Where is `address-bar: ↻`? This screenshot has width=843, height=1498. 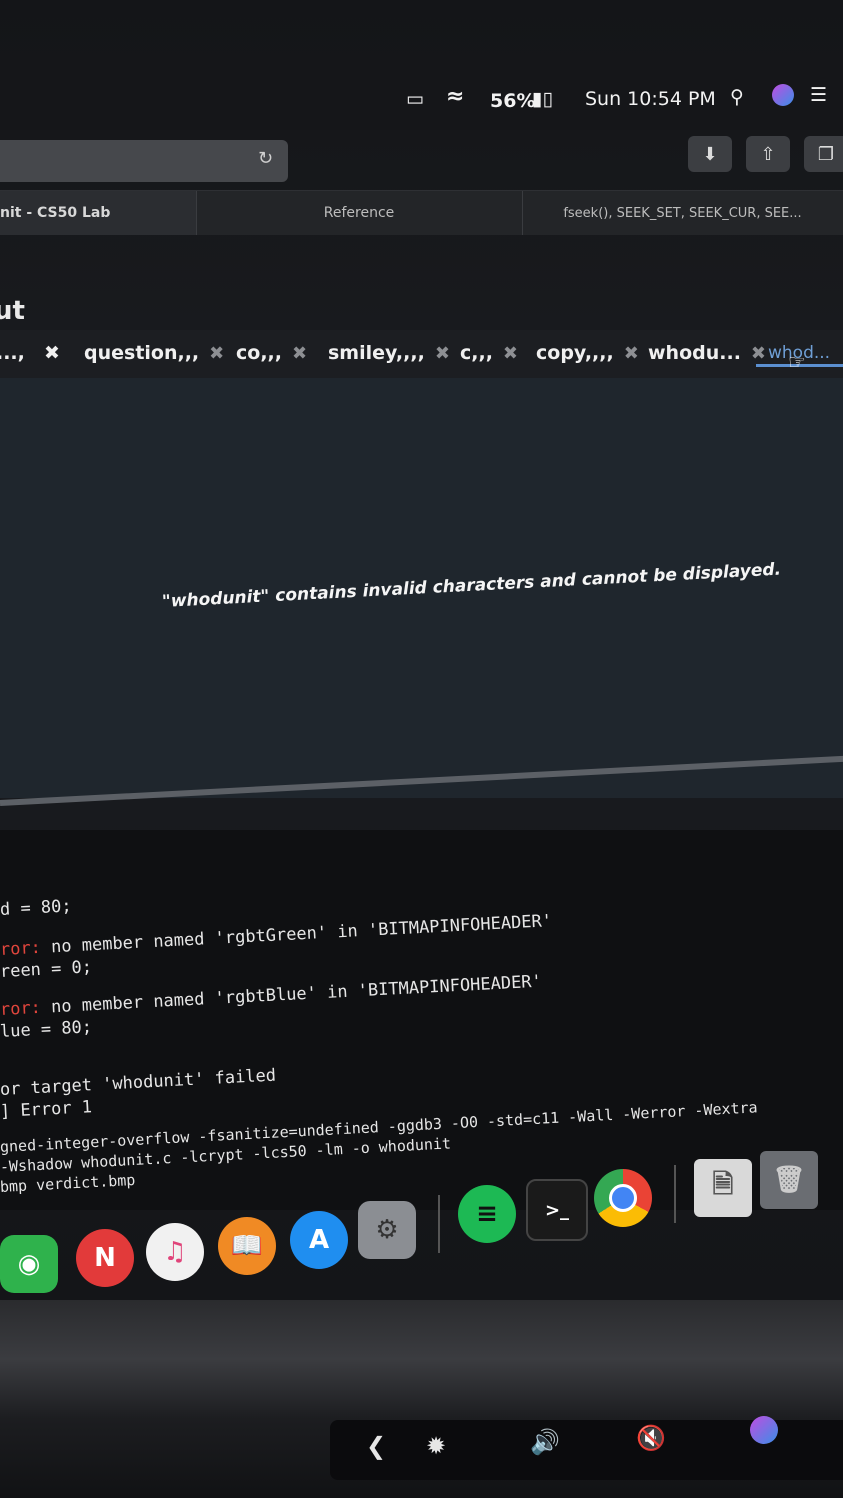 address-bar: ↻ is located at coordinates (144, 161).